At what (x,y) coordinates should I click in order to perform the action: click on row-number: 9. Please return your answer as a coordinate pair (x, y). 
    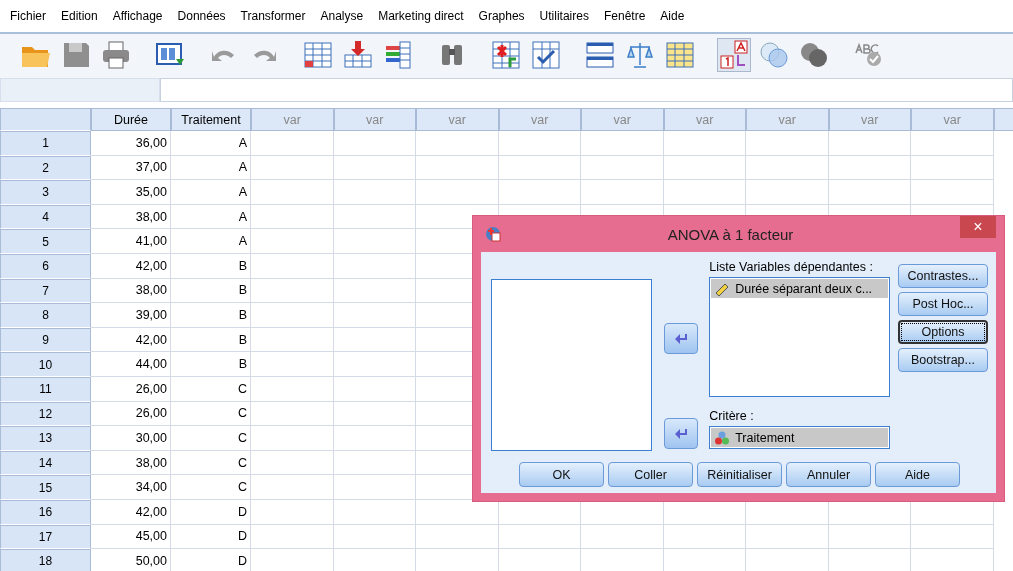
    Looking at the image, I should click on (45, 340).